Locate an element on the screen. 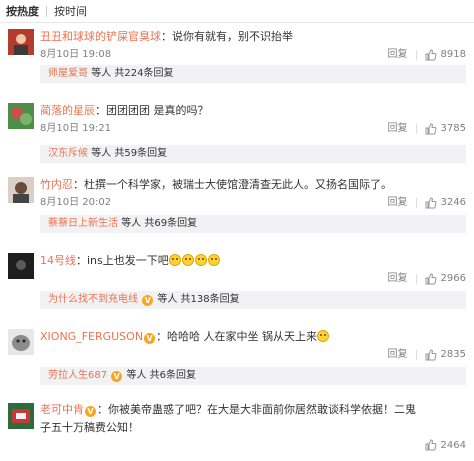 This screenshot has height=461, width=474. like-count: 3246 is located at coordinates (453, 202).